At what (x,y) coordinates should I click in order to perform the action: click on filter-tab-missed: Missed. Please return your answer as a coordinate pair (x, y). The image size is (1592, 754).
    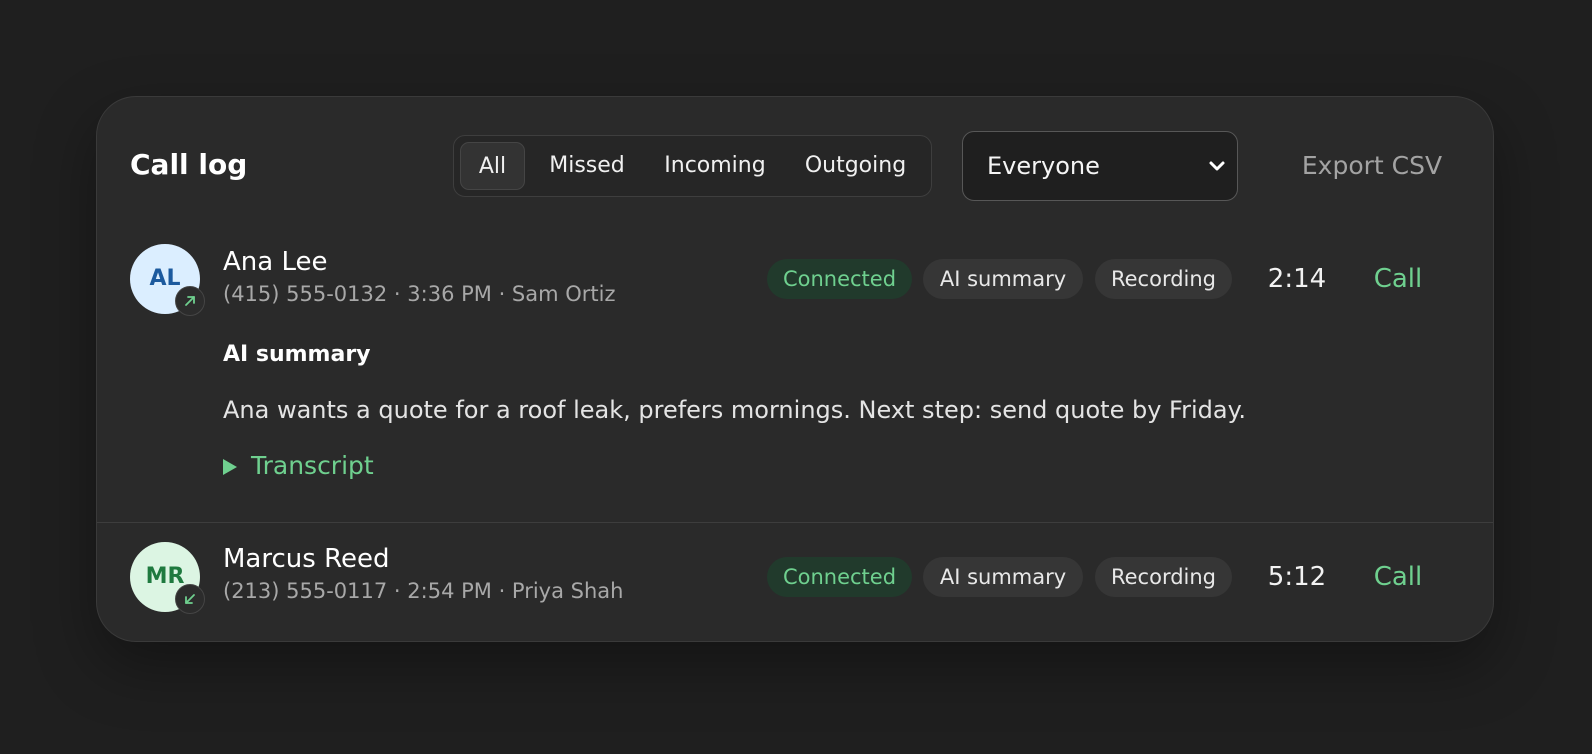
    Looking at the image, I should click on (587, 166).